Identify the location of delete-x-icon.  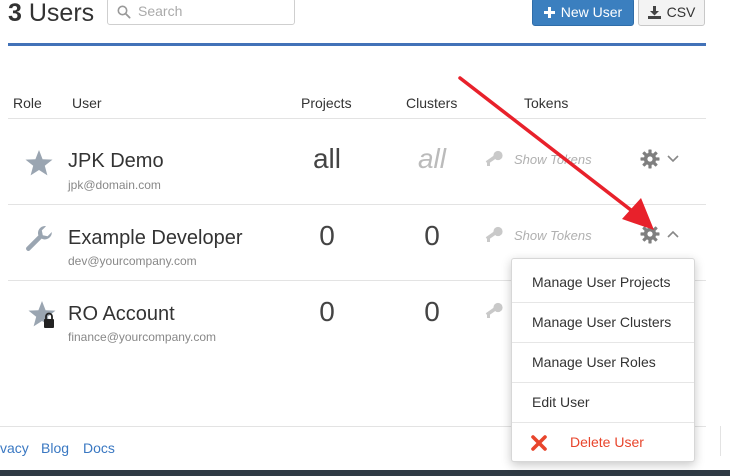
(539, 443).